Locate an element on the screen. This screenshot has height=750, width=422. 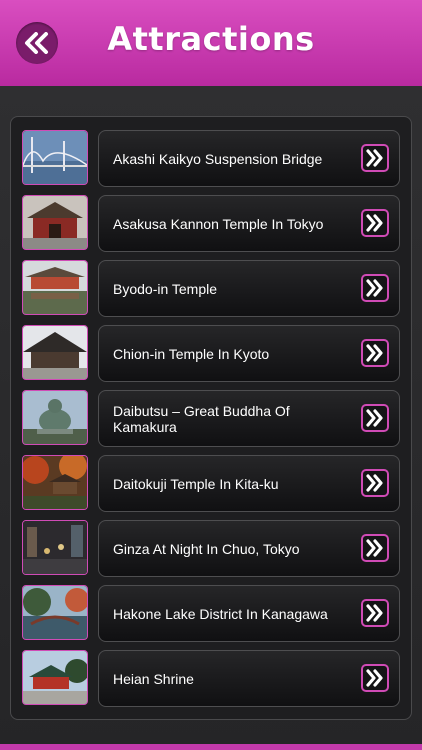
list-item: Chion-in Temple In Kyoto is located at coordinates (211, 353).